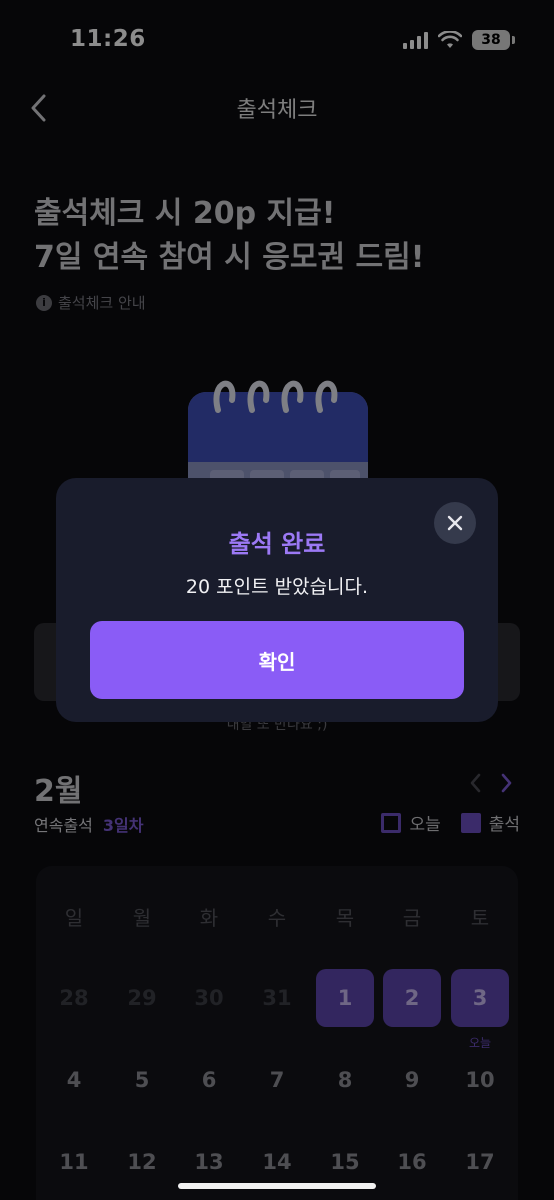 This screenshot has height=1200, width=554. What do you see at coordinates (277, 544) in the screenshot?
I see `modal-title: 출석 완료` at bounding box center [277, 544].